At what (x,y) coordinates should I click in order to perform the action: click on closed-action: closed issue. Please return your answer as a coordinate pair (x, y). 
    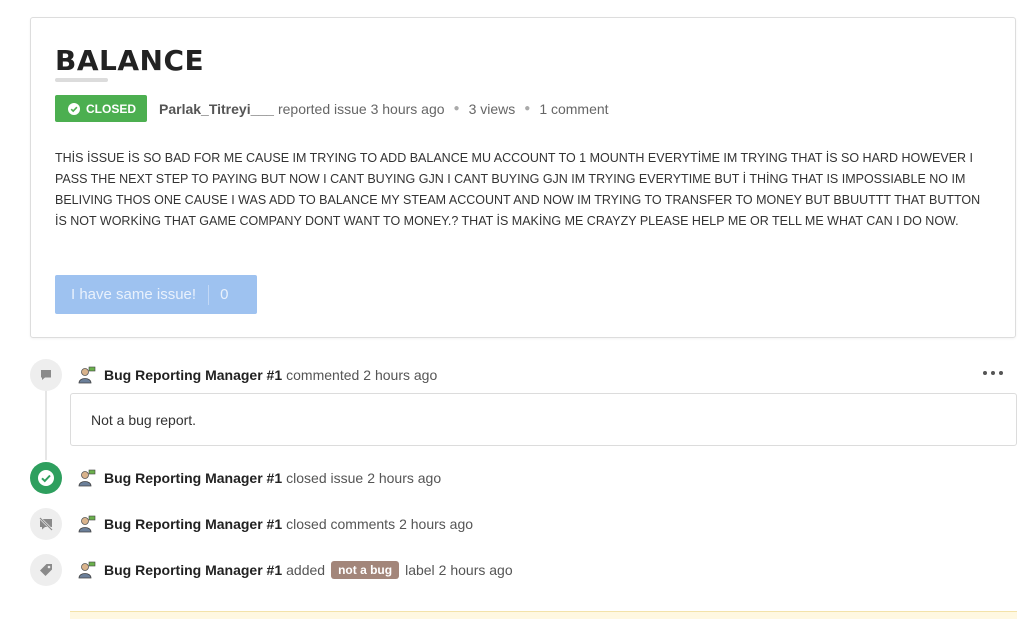
    Looking at the image, I should click on (325, 478).